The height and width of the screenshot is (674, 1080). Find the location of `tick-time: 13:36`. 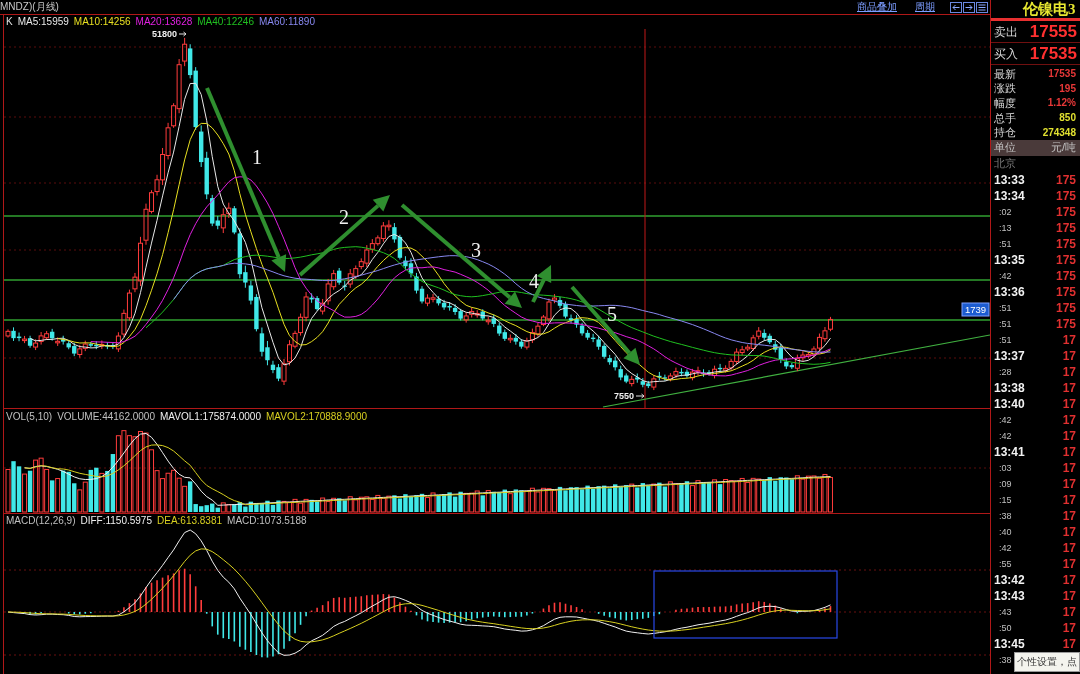

tick-time: 13:36 is located at coordinates (1009, 291).